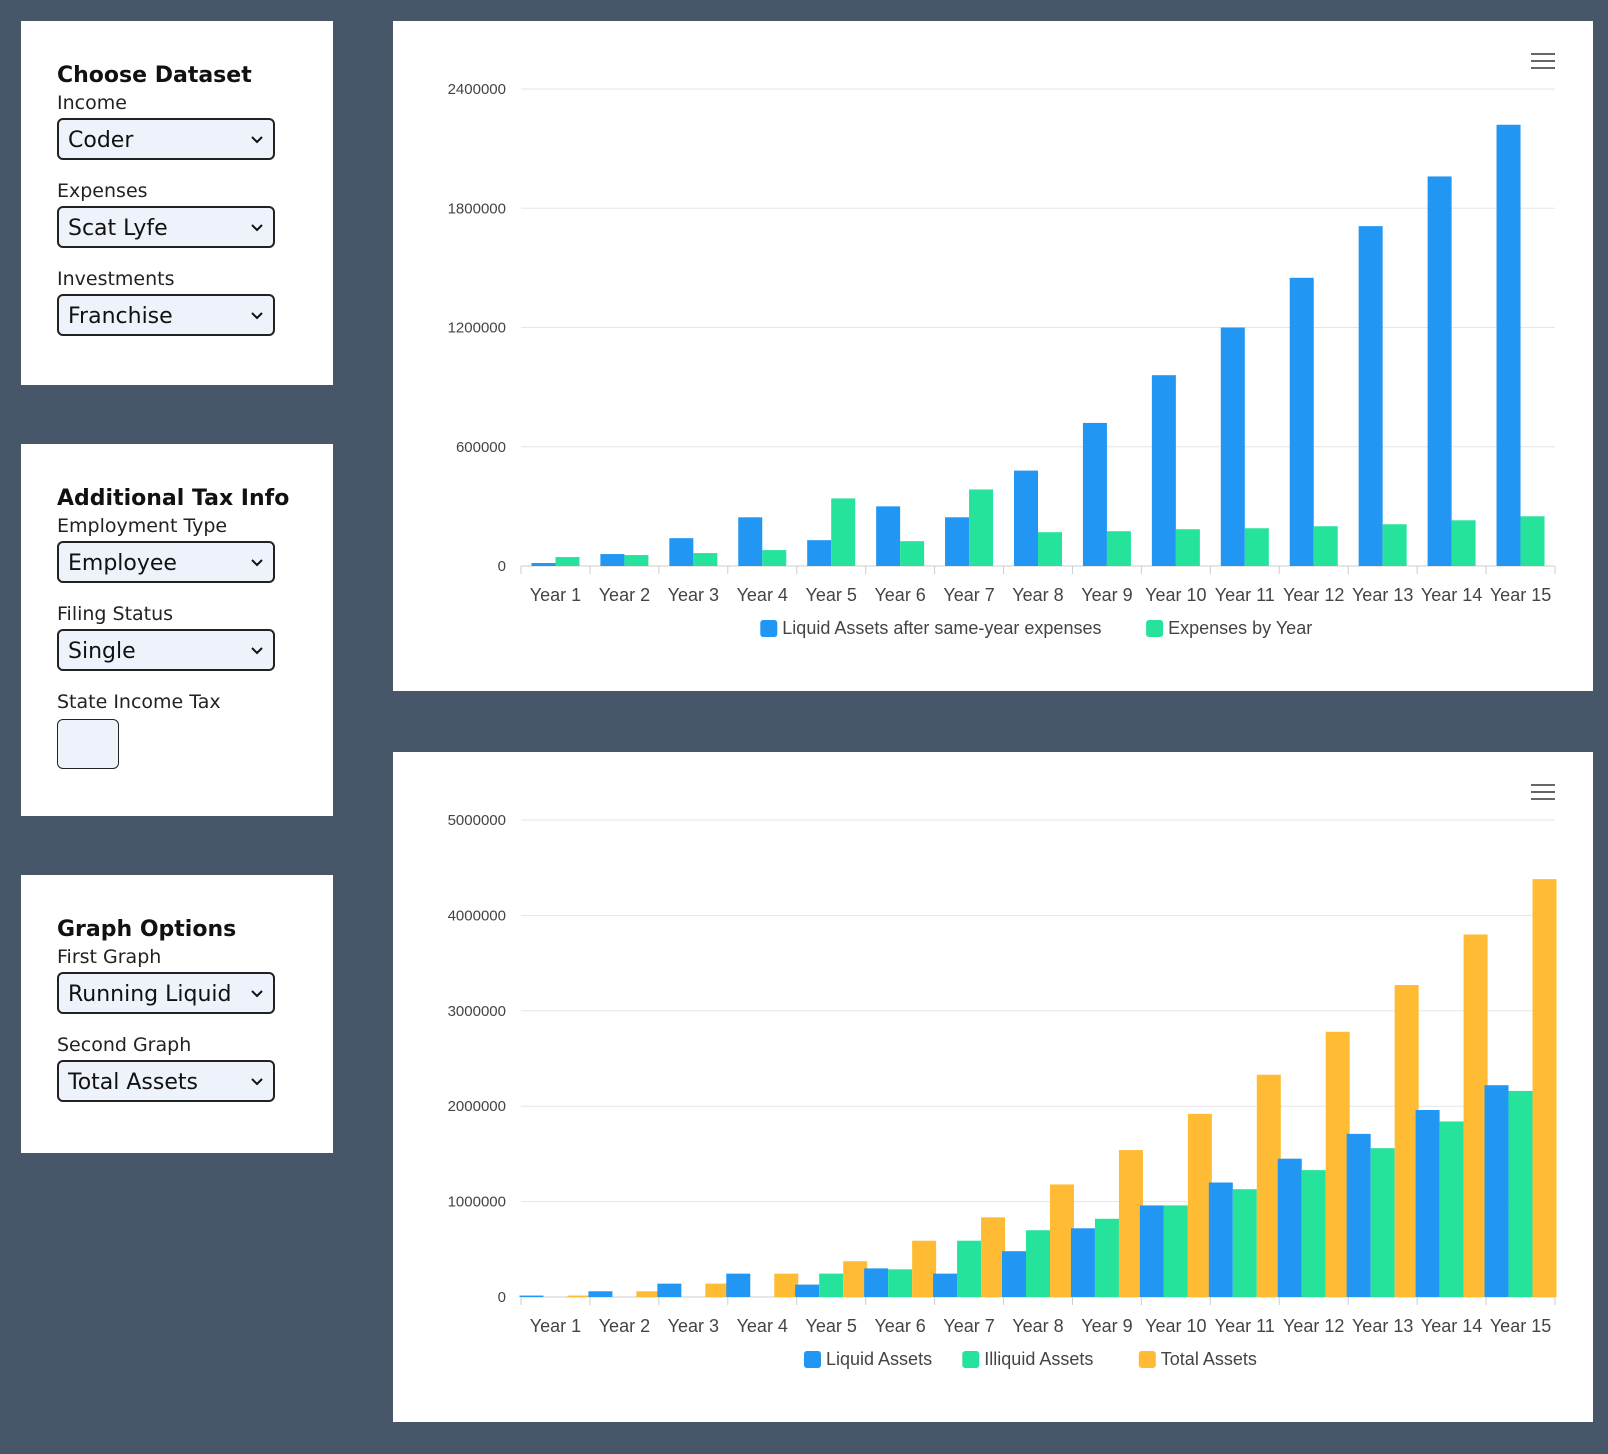 The width and height of the screenshot is (1608, 1454). I want to click on filing-status-select: Single, so click(166, 650).